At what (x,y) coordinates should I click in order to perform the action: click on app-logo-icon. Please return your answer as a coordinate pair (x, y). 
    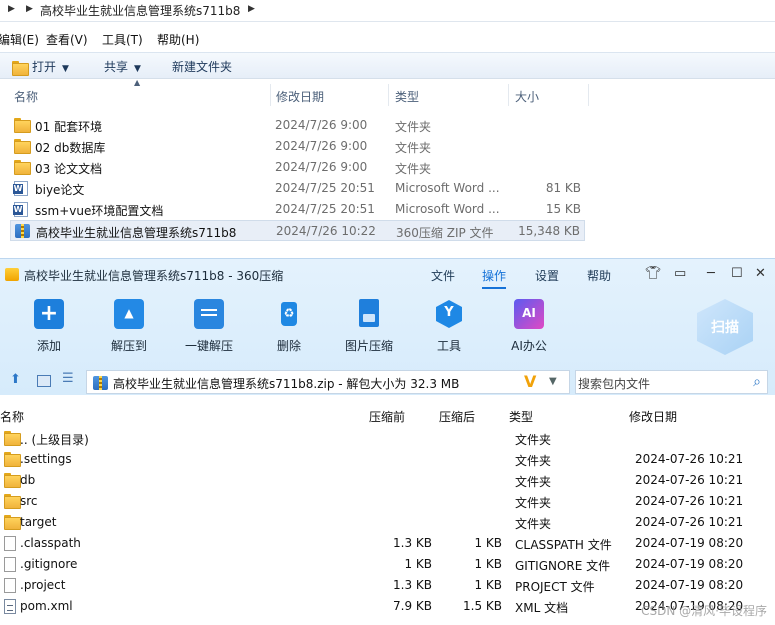
    Looking at the image, I should click on (12, 274).